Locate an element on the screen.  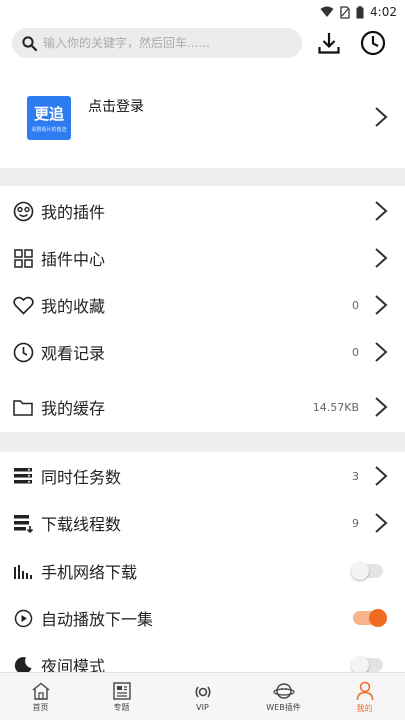
logo-subtext: 追剧看片的首选 is located at coordinates (49, 130).